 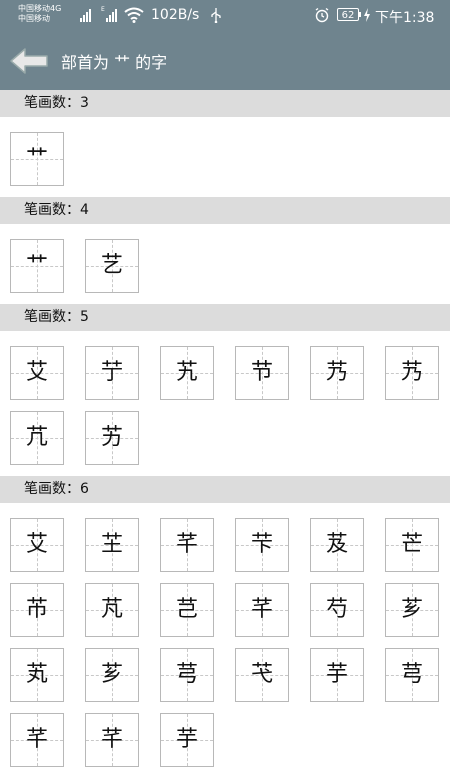 What do you see at coordinates (367, 15) in the screenshot?
I see `charging-bolt-icon` at bounding box center [367, 15].